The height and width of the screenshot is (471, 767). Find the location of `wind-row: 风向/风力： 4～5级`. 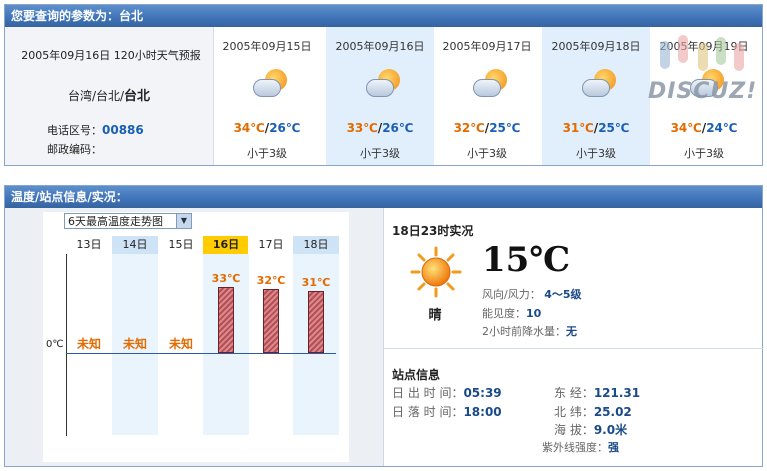

wind-row: 风向/风力： 4～5级 is located at coordinates (532, 294).